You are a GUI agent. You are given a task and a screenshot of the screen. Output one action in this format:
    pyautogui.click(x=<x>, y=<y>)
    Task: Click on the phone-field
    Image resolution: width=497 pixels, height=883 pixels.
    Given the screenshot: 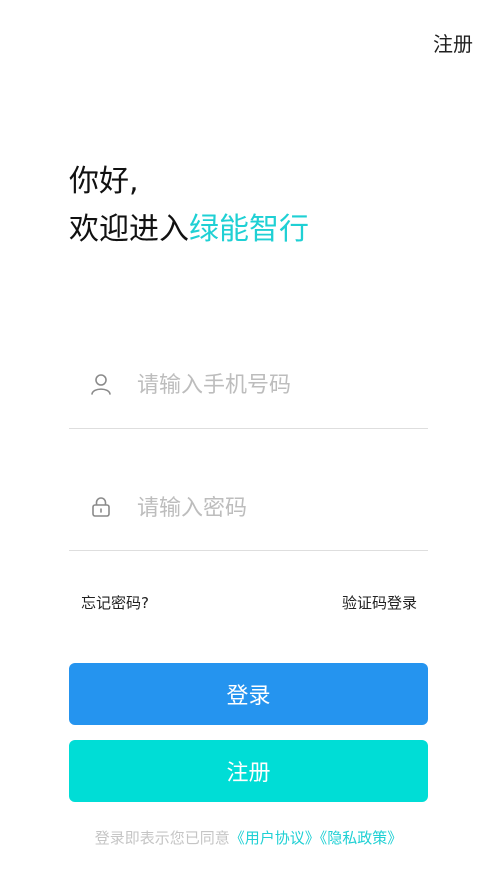 What is the action you would take?
    pyautogui.click(x=248, y=391)
    